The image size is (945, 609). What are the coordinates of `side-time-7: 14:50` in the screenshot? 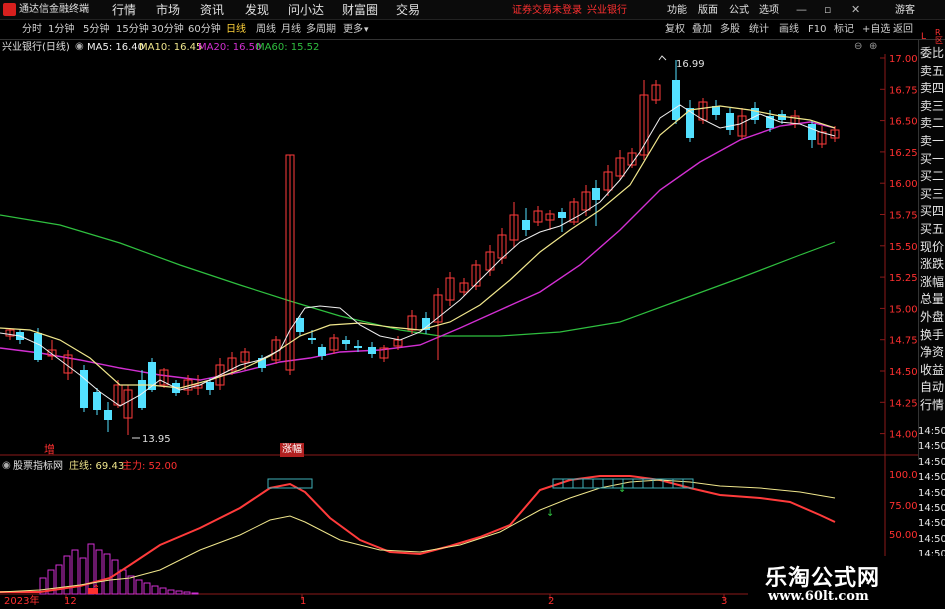 It's located at (931, 539).